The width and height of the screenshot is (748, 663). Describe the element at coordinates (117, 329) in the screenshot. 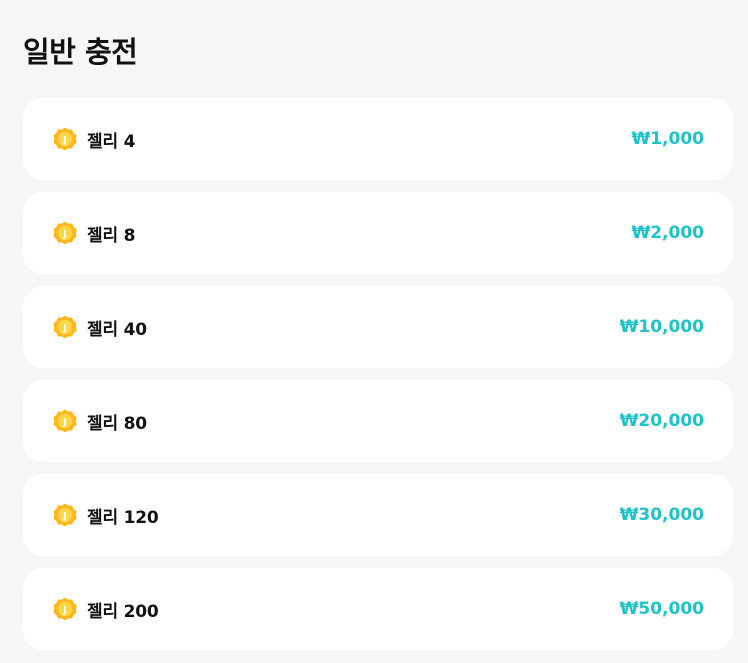

I see `product-name: 젤리 40` at that location.